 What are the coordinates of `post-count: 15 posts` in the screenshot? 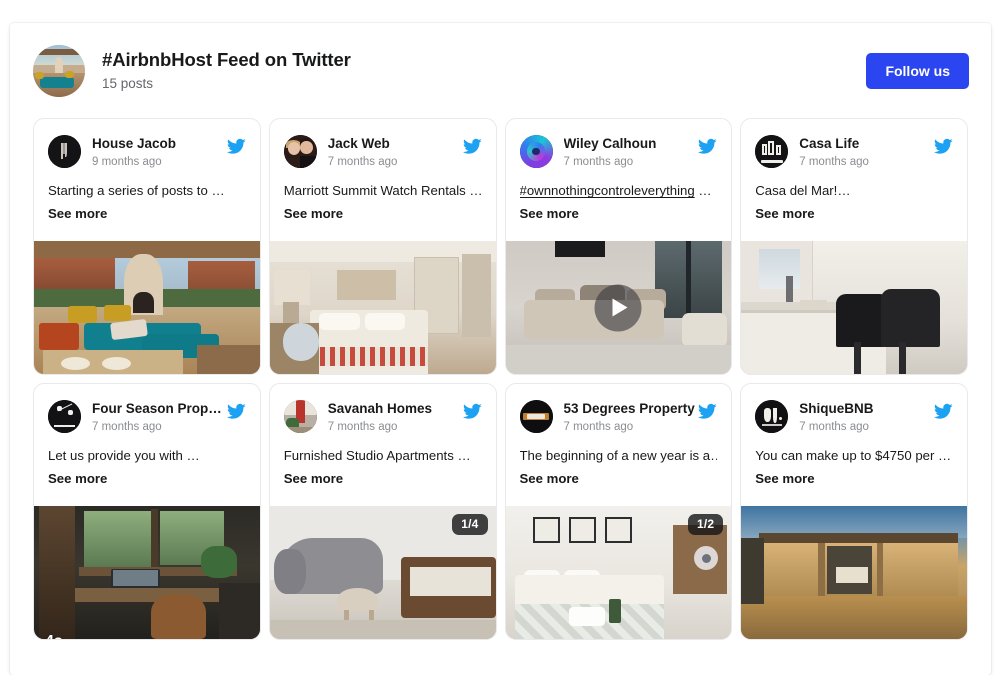 It's located at (128, 83).